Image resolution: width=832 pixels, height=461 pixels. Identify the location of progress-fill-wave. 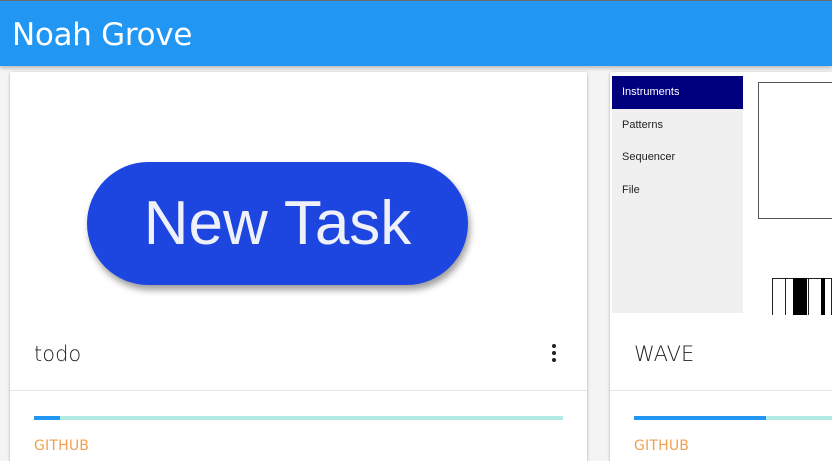
(700, 418).